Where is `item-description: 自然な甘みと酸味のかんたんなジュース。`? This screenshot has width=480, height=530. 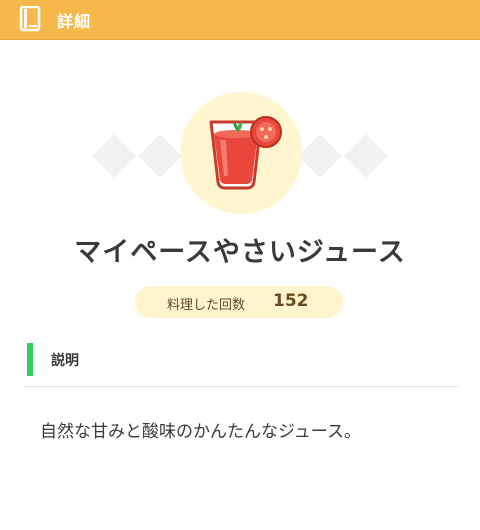 item-description: 自然な甘みと酸味のかんたんなジュース。 is located at coordinates (200, 432).